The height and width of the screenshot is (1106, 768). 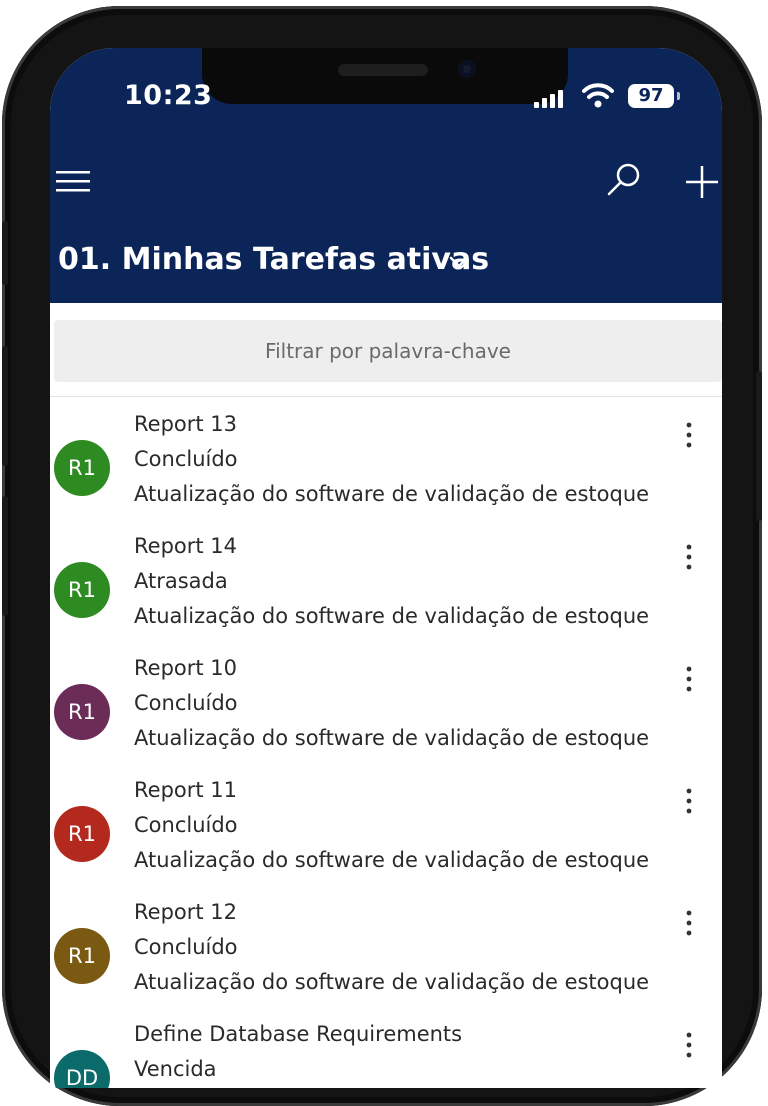 I want to click on task-title: Define Database Requirements, so click(x=298, y=1034).